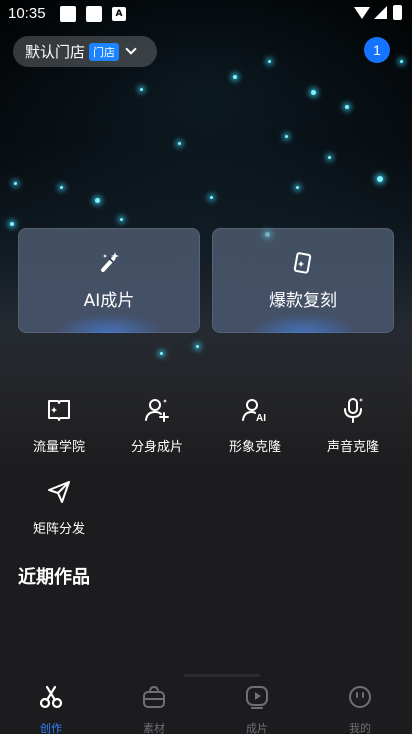 Image resolution: width=412 pixels, height=734 pixels. I want to click on status-bar: 10:35 A, so click(206, 15).